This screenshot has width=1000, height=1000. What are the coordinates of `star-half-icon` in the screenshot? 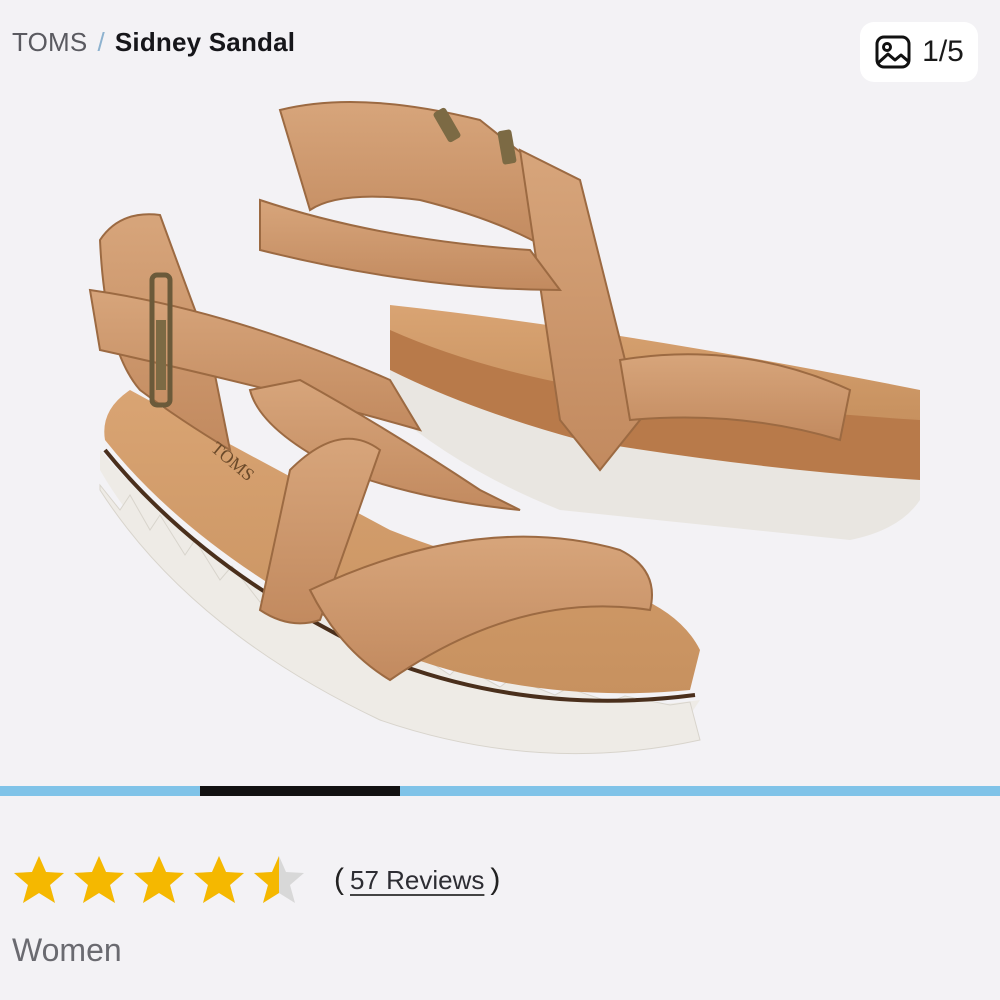 It's located at (279, 879).